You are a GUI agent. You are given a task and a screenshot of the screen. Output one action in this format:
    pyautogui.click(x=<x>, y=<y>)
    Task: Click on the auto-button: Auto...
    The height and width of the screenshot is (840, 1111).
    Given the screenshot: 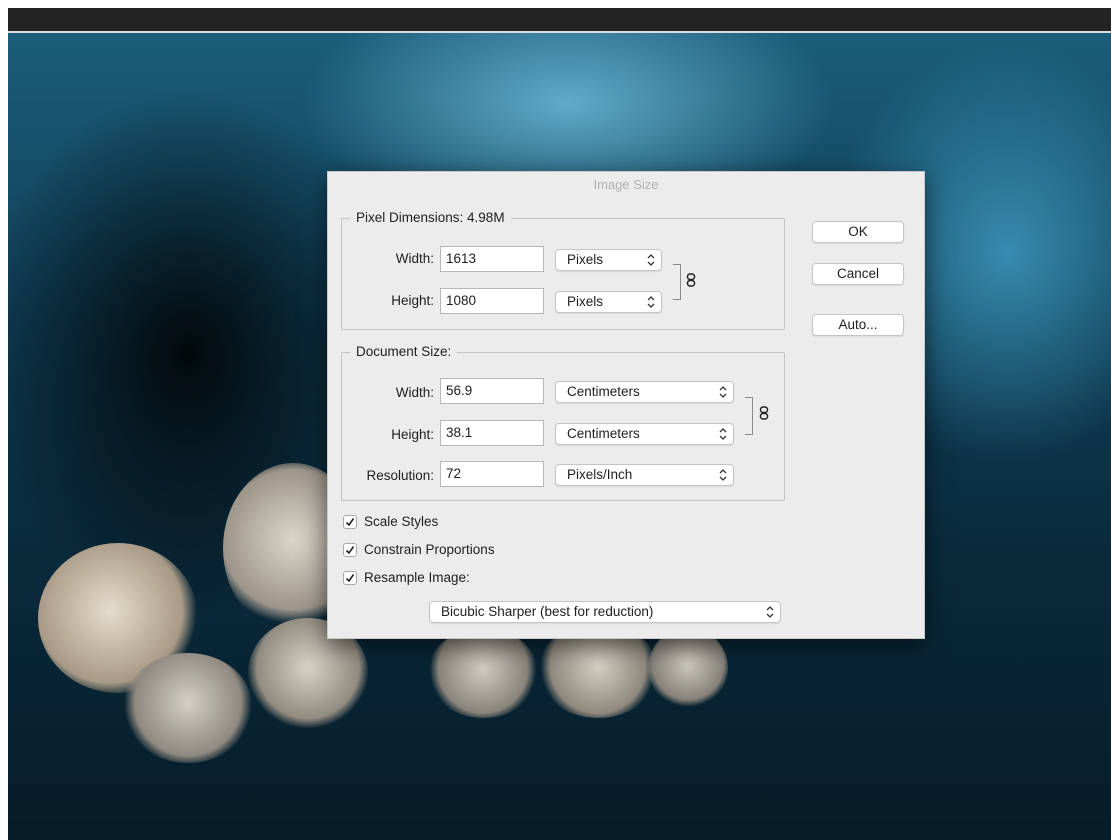 What is the action you would take?
    pyautogui.click(x=858, y=325)
    